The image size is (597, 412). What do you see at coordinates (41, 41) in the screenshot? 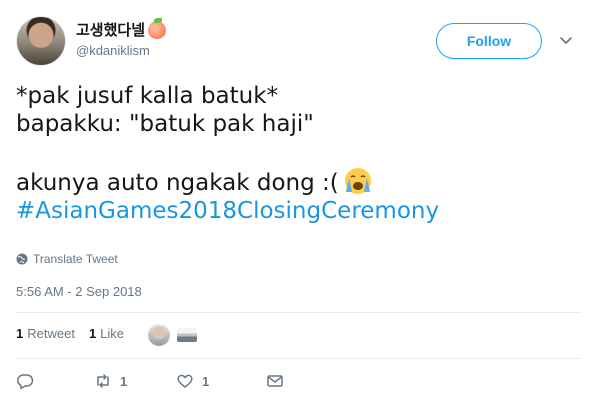
I see `avatar` at bounding box center [41, 41].